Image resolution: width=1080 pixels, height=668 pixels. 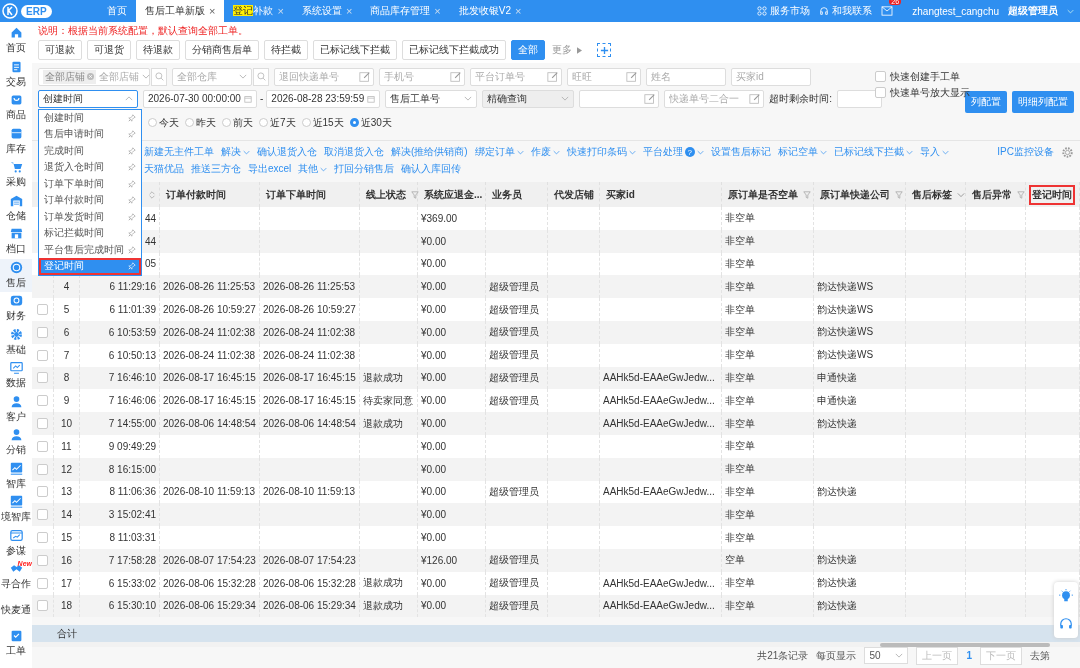 I want to click on filter-button: 可退货, so click(x=109, y=50).